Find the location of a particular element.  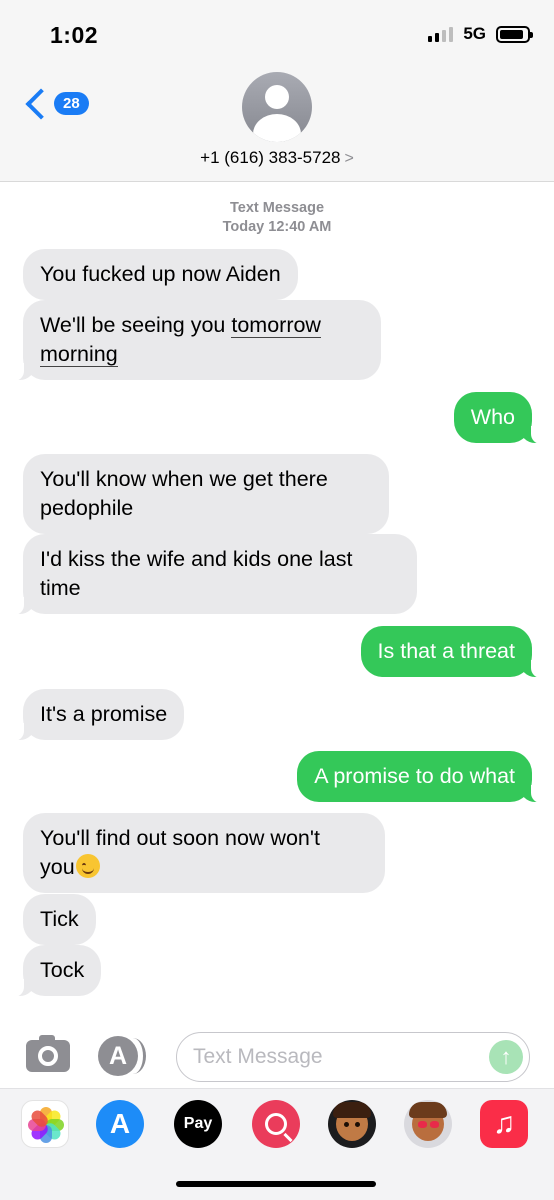

status-indicators: 5G is located at coordinates (480, 34).